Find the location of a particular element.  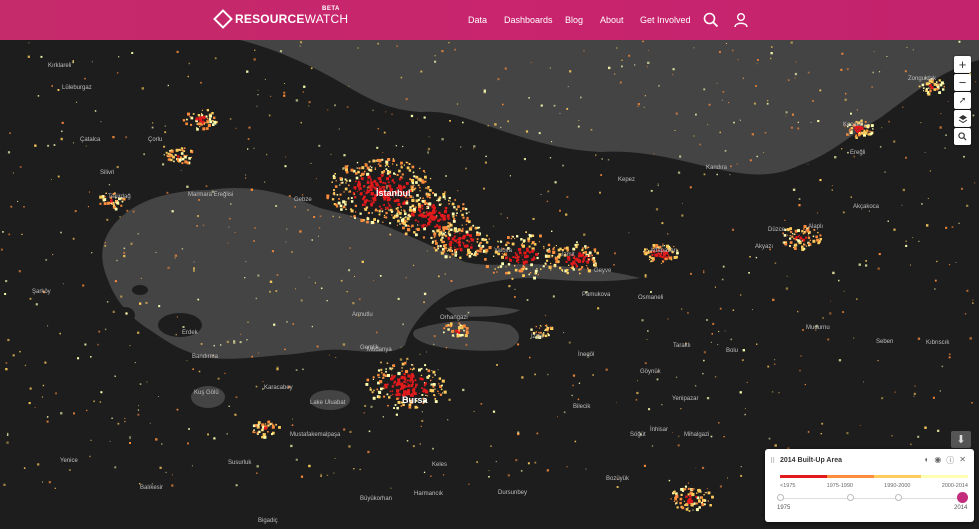

close-icon: ✕ is located at coordinates (962, 460).